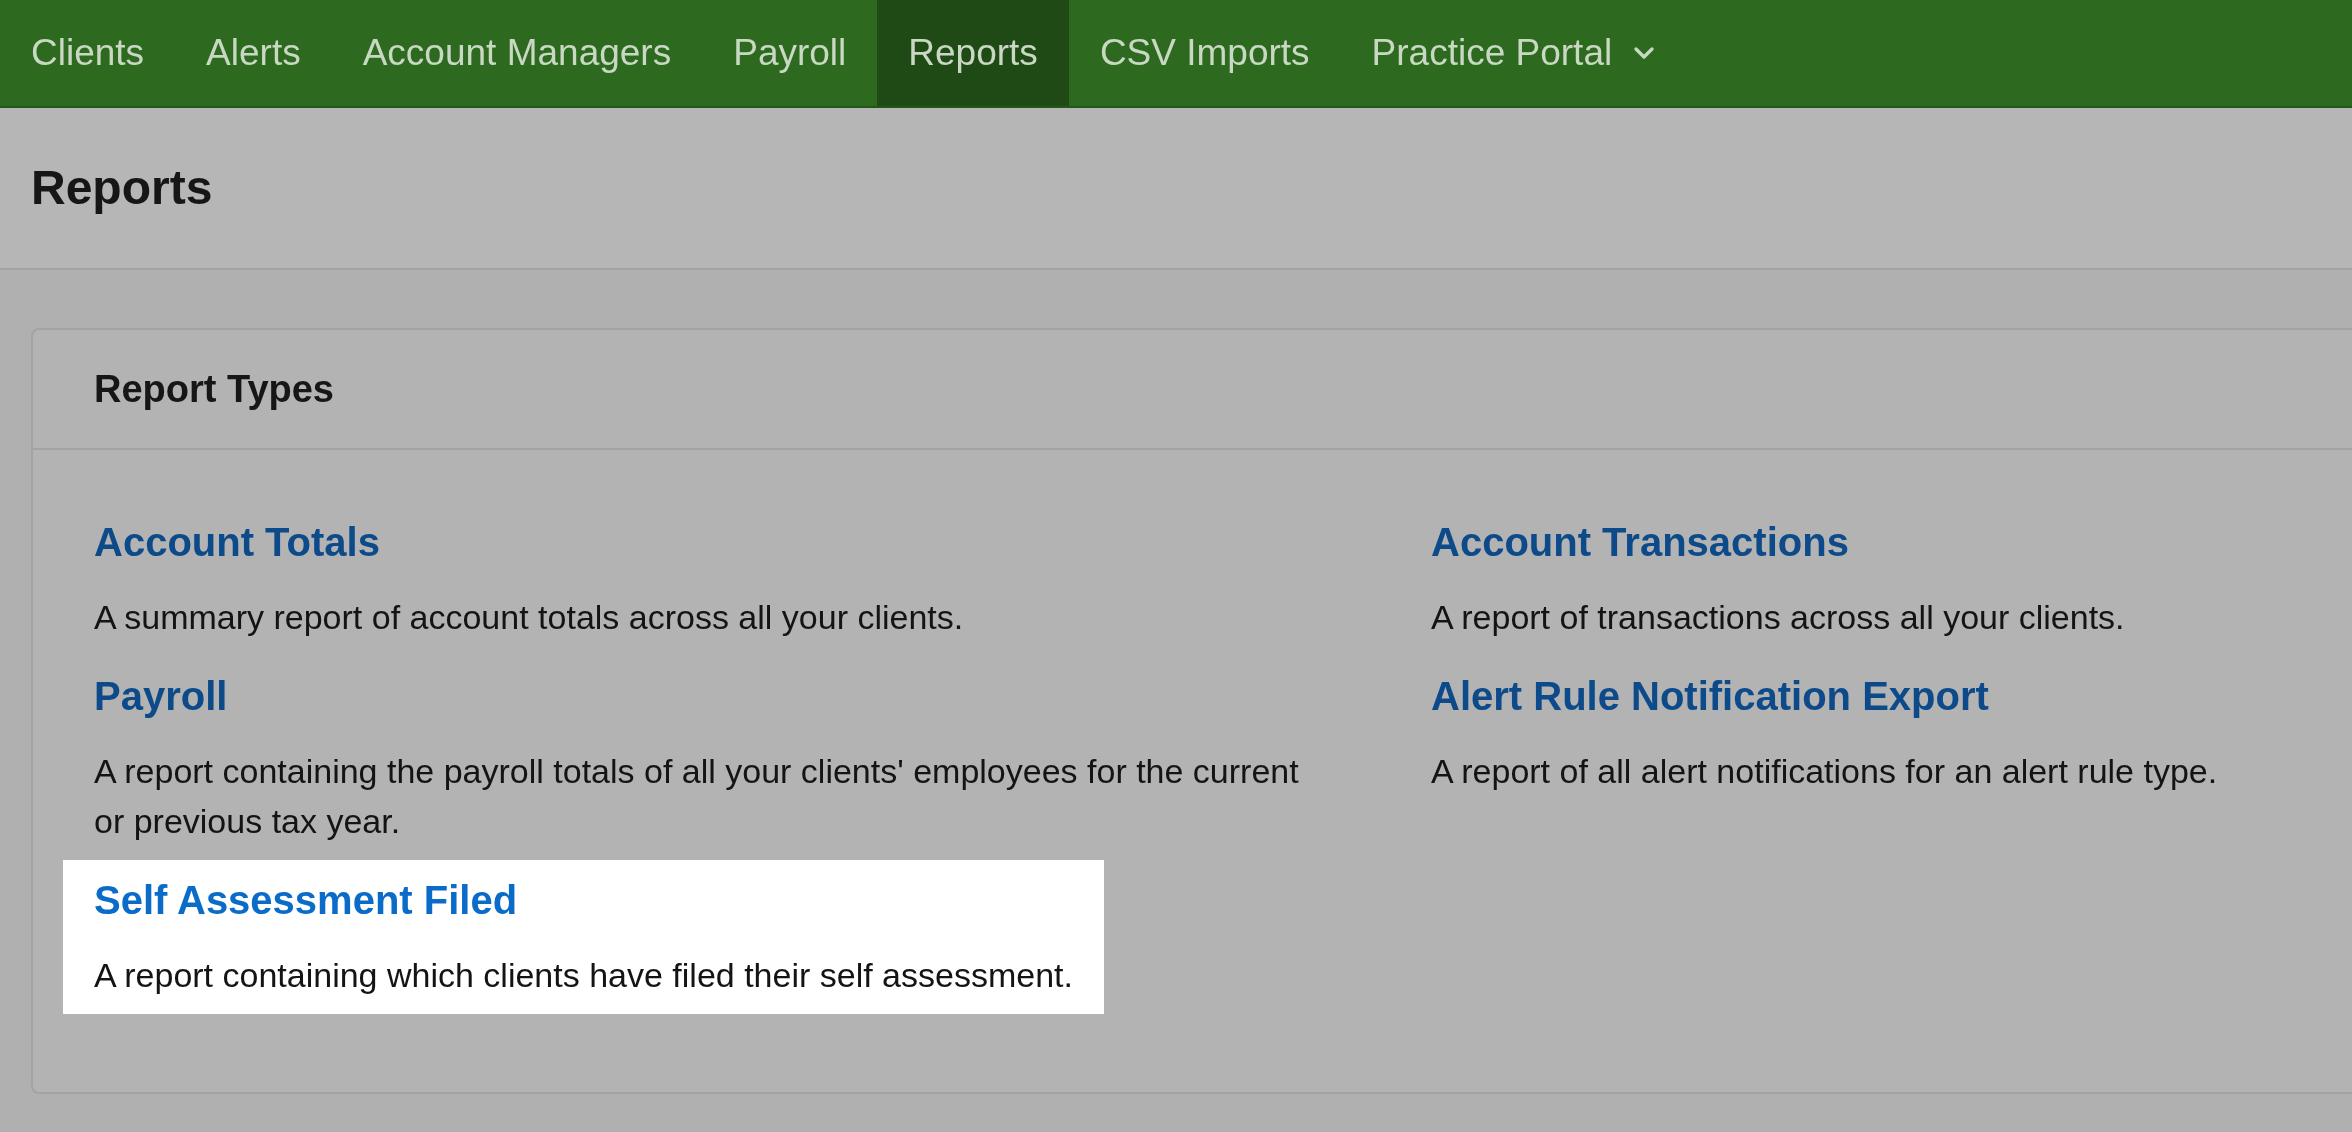 The image size is (2352, 1132). What do you see at coordinates (583, 975) in the screenshot?
I see `report-description: A report containing which clients have filed their self assessment.` at bounding box center [583, 975].